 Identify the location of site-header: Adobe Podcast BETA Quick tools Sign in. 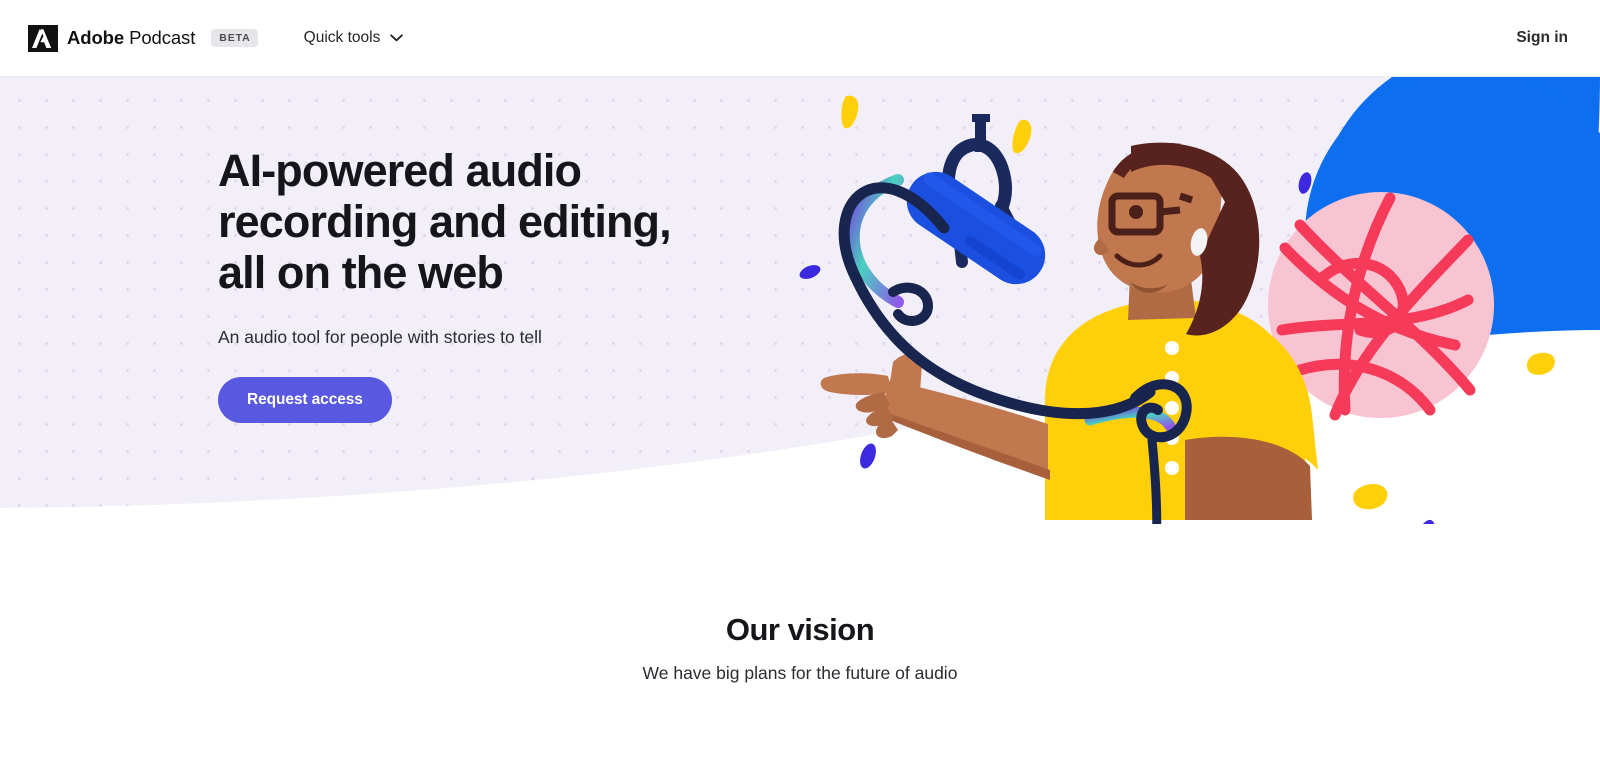
(800, 38).